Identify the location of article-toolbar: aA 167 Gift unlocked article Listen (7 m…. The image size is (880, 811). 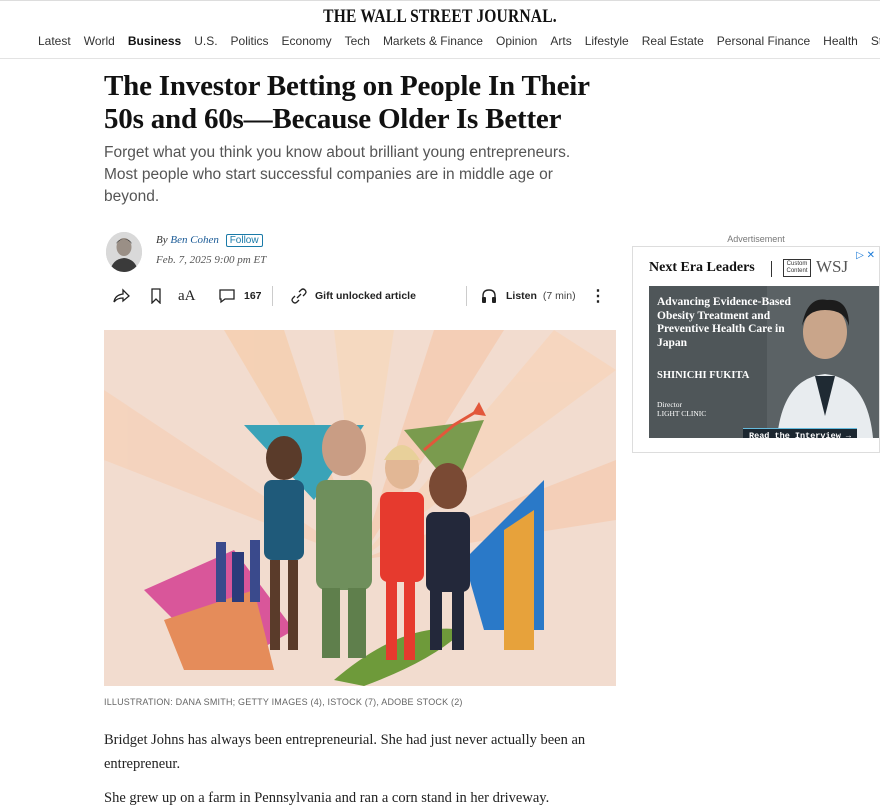
(362, 296).